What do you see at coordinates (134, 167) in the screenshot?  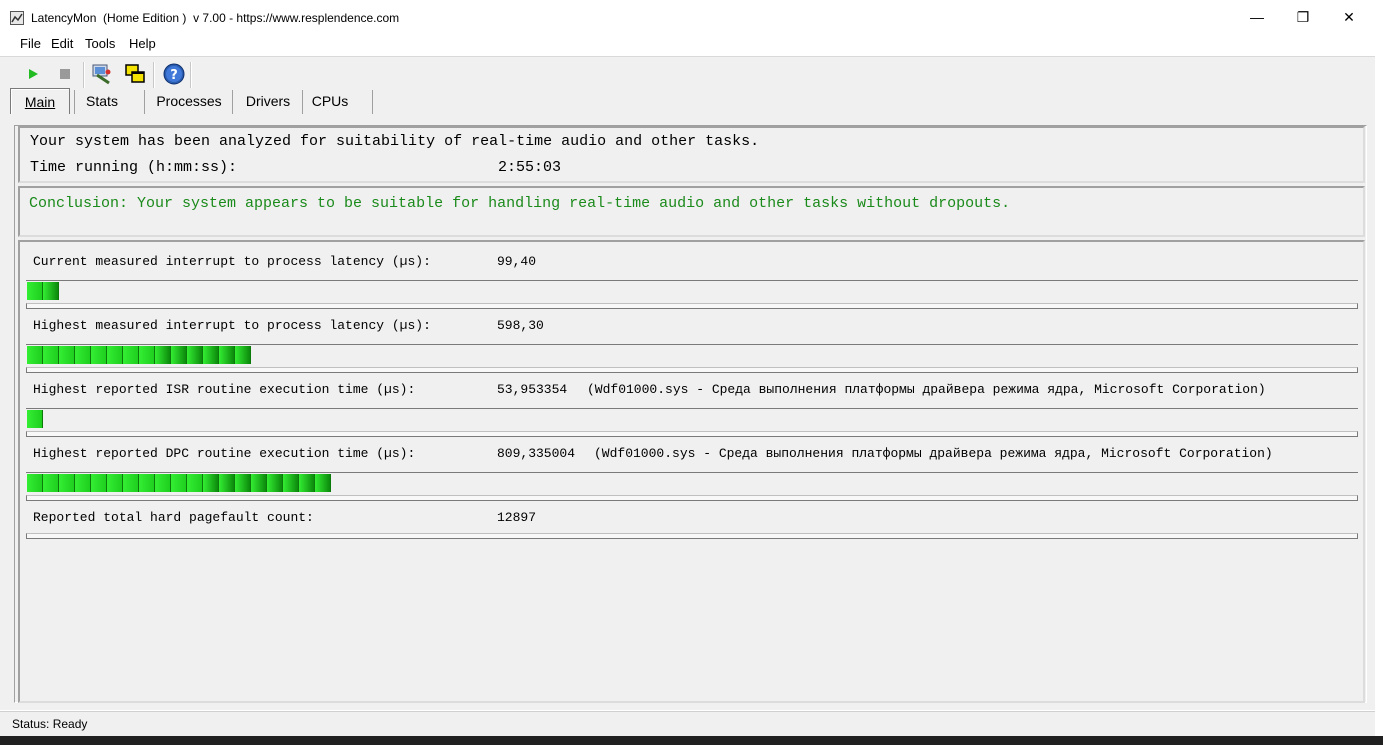 I see `time-running-label: Time running (h:mm:ss):` at bounding box center [134, 167].